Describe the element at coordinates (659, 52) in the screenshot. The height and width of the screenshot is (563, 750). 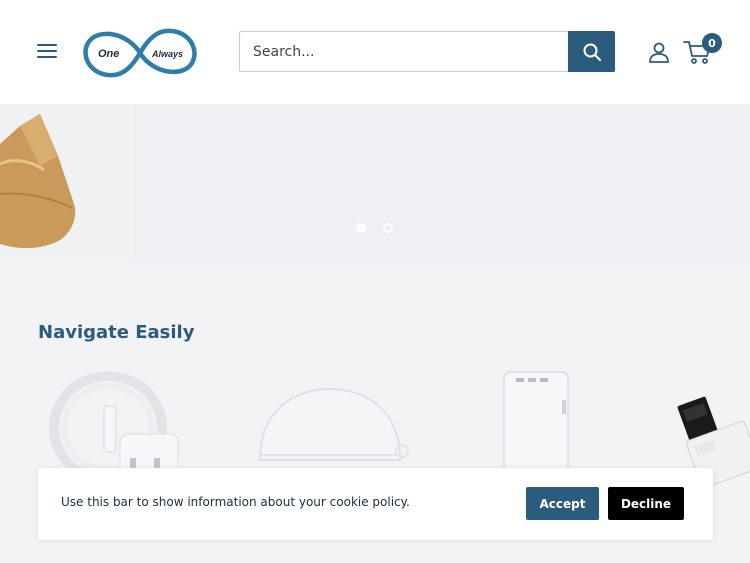
I see `account-icon` at that location.